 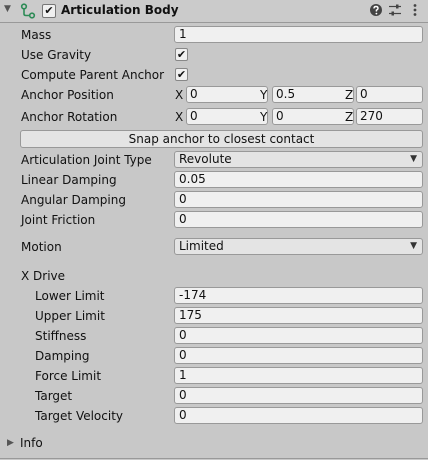 I want to click on joint-type-value: Revolute, so click(x=205, y=159).